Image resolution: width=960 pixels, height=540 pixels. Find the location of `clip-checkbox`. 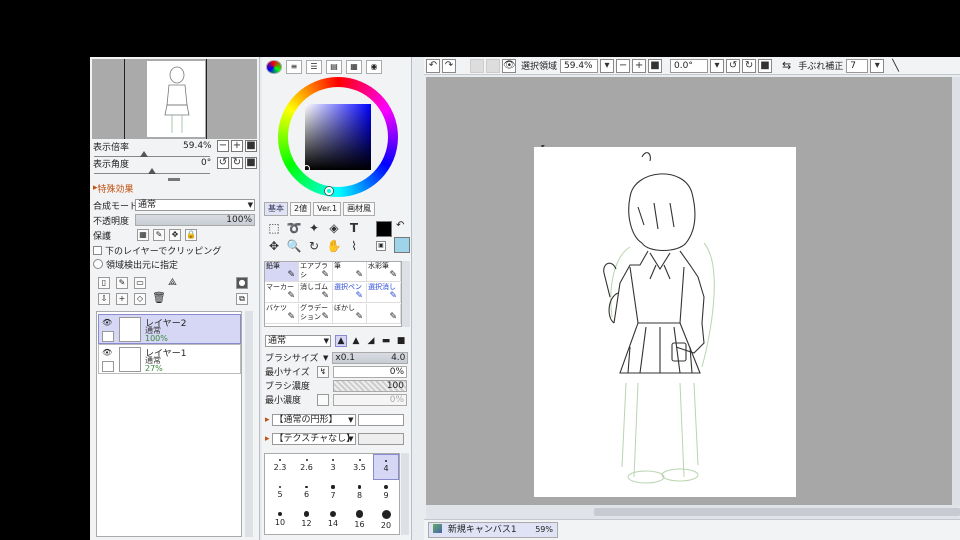

clip-checkbox is located at coordinates (97, 250).